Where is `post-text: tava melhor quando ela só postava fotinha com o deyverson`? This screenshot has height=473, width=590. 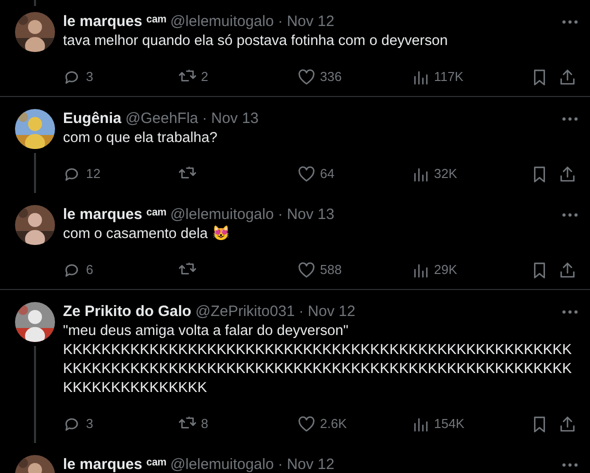 post-text: tava melhor quando ela só postava fotinha com o deyverson is located at coordinates (256, 41).